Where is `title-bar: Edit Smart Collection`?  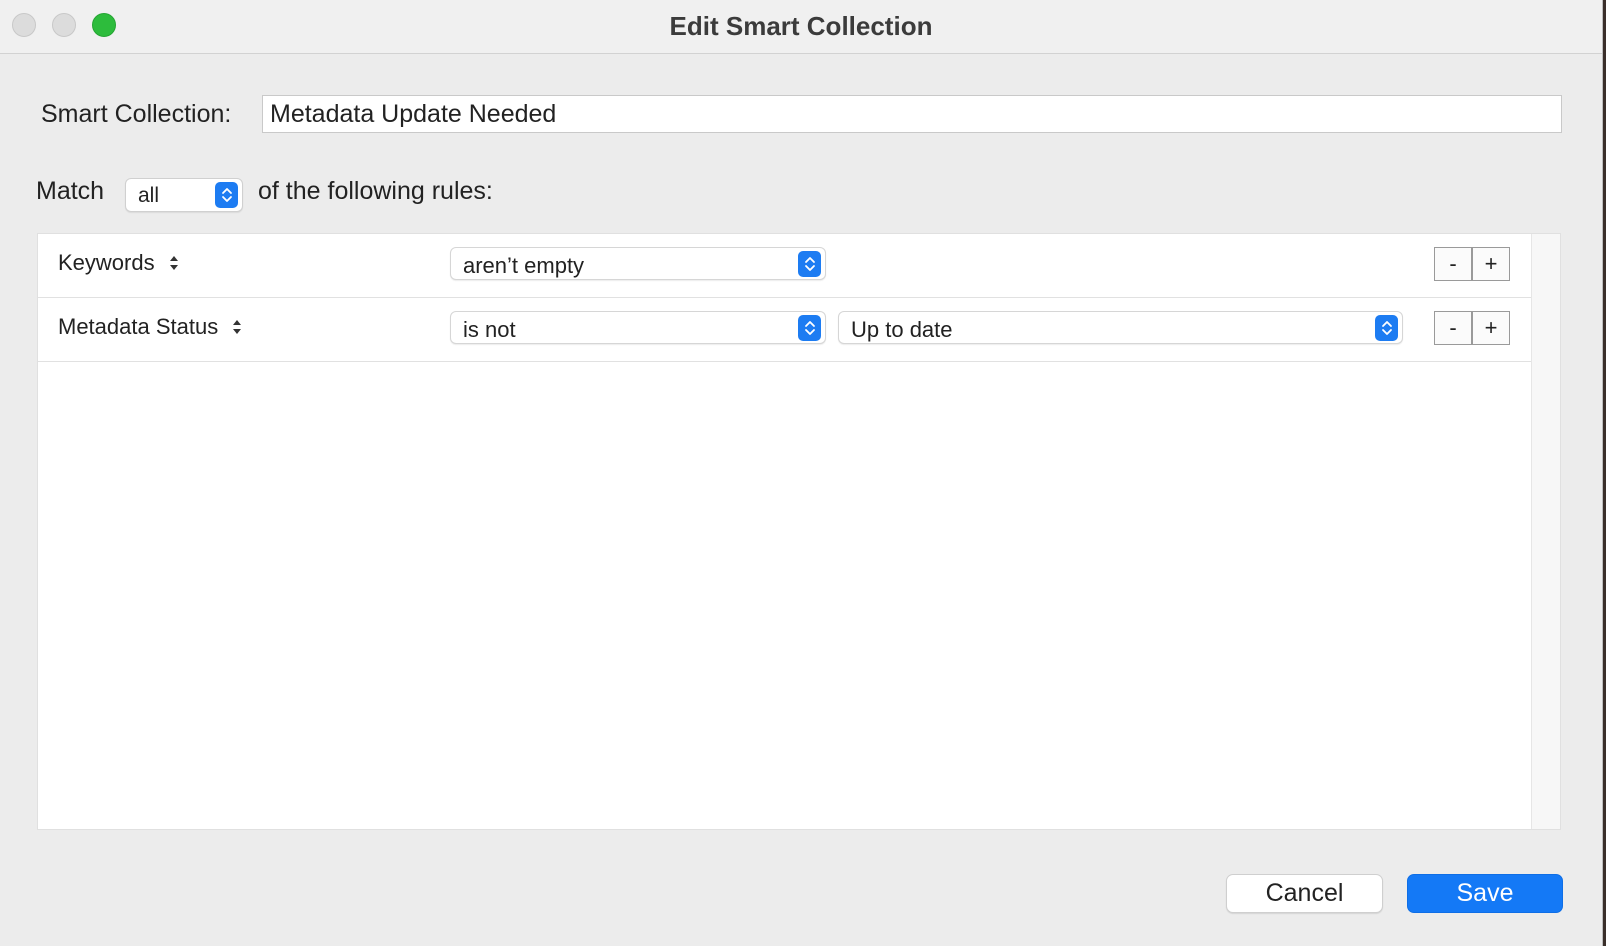
title-bar: Edit Smart Collection is located at coordinates (801, 27).